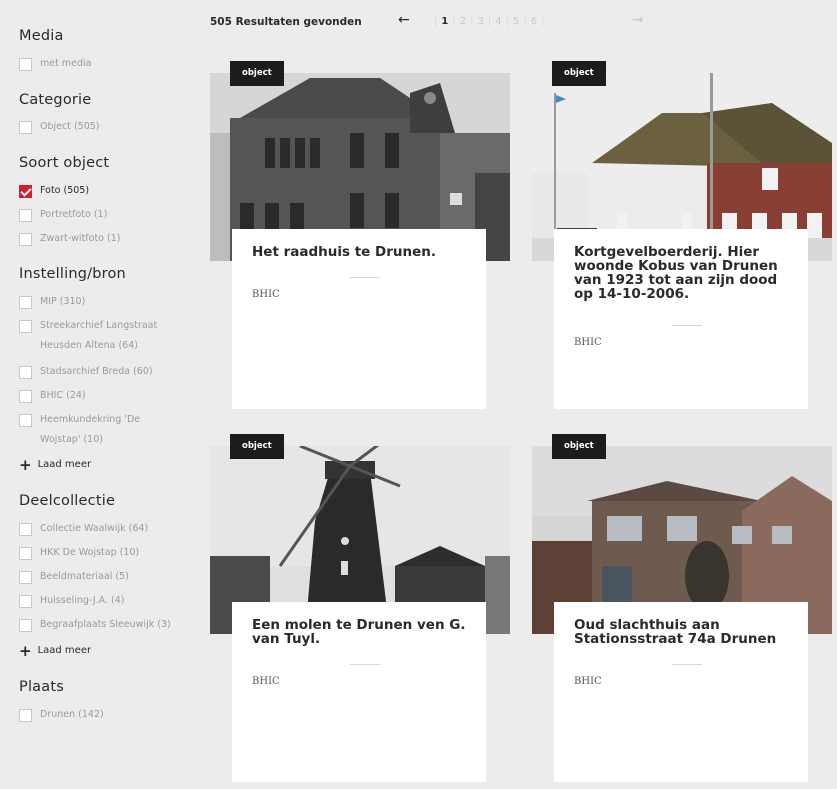  Describe the element at coordinates (480, 21) in the screenshot. I see `page-3: 3` at that location.